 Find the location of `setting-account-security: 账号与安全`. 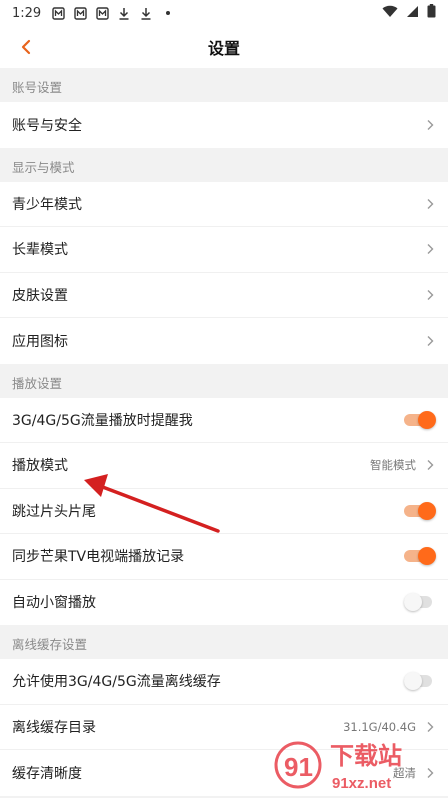

setting-account-security: 账号与安全 is located at coordinates (224, 125).